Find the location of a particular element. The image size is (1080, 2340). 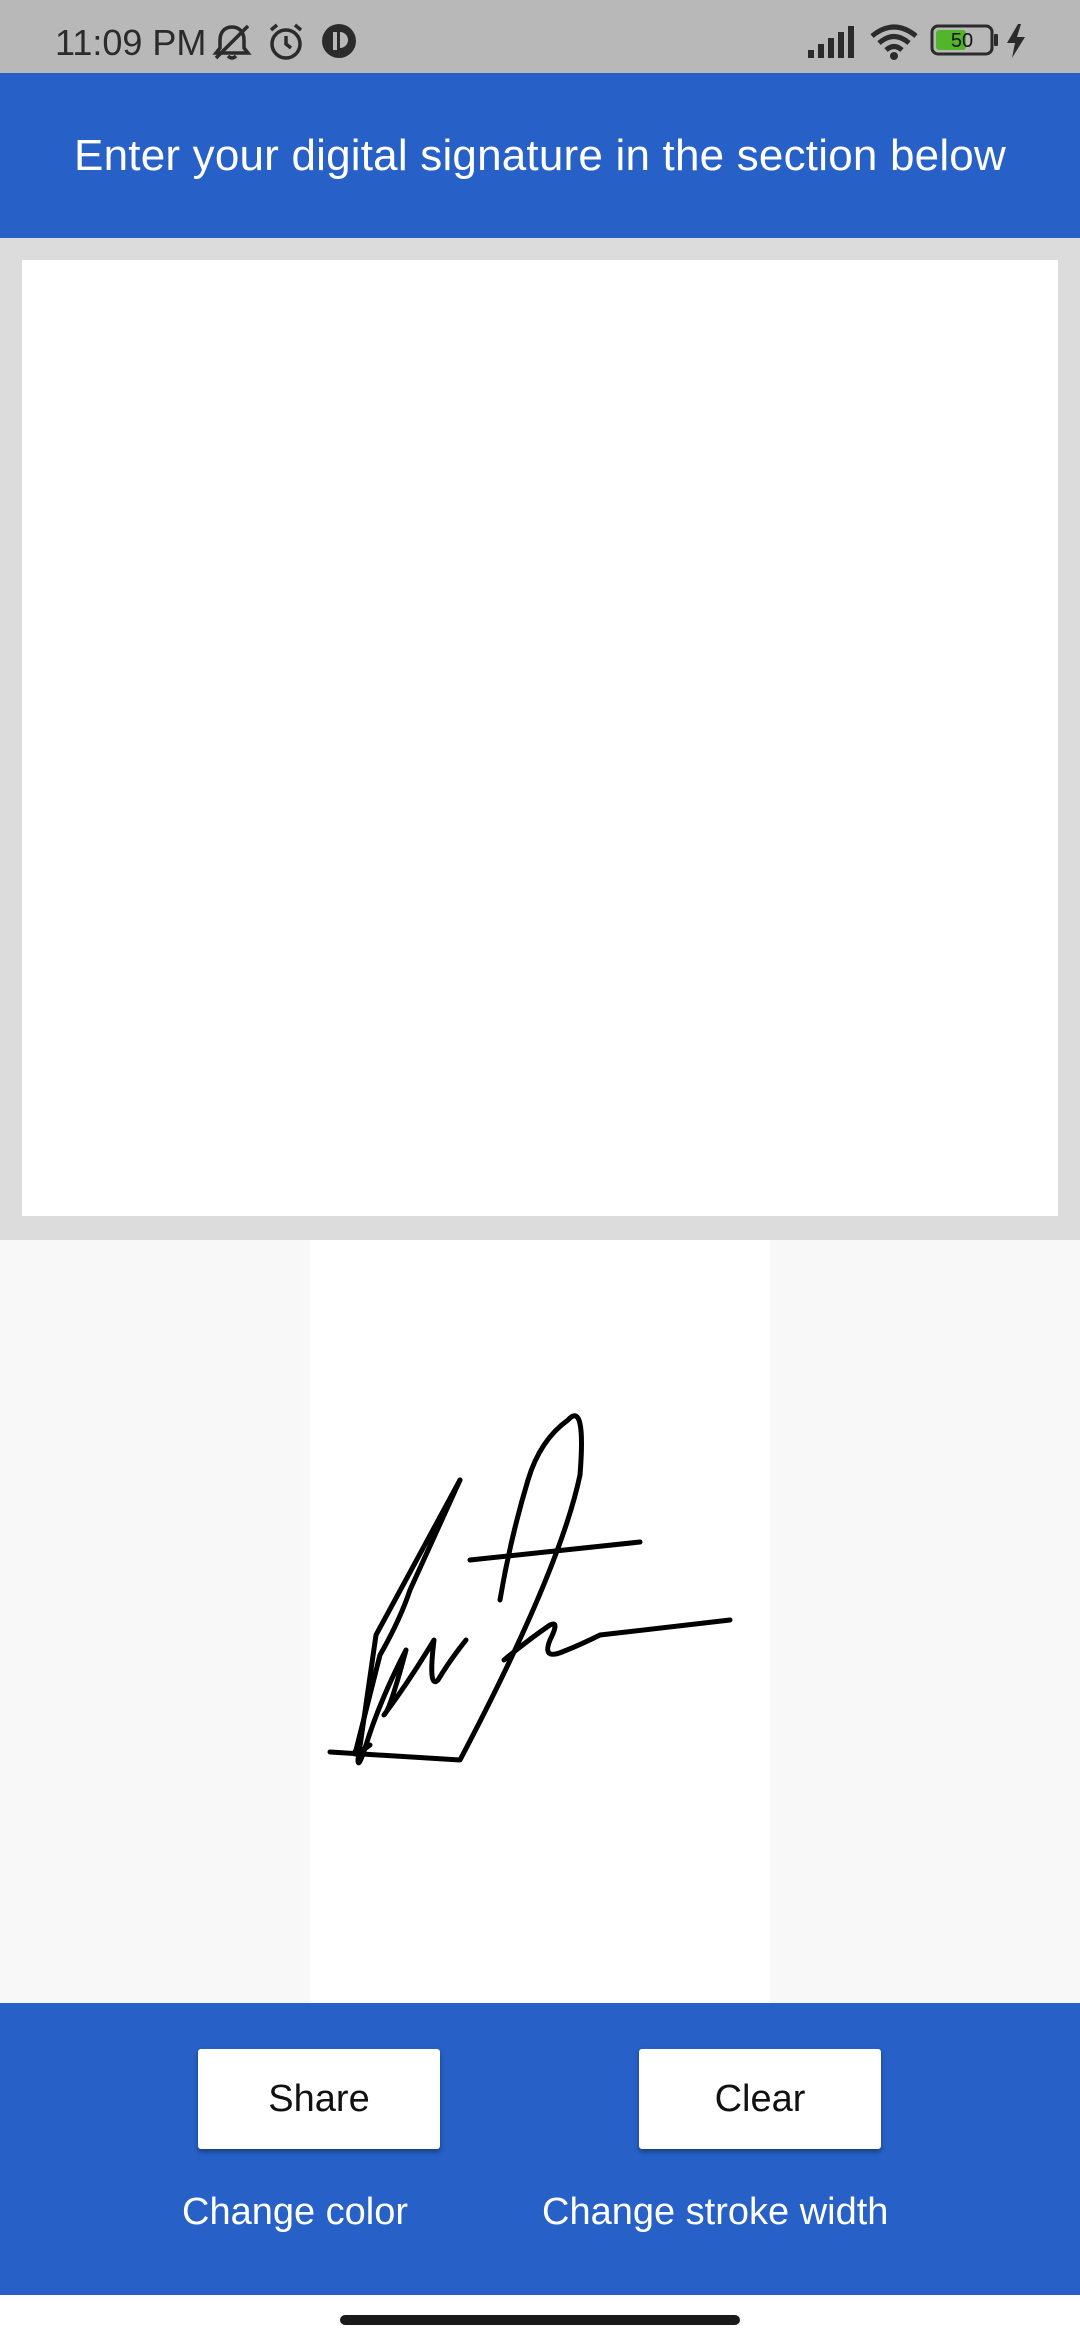

app-notification-icon is located at coordinates (339, 41).